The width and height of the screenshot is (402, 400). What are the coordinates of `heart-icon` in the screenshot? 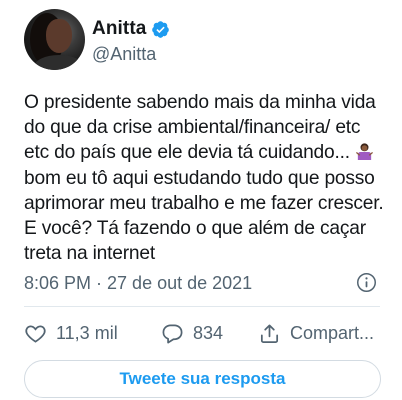 It's located at (35, 334).